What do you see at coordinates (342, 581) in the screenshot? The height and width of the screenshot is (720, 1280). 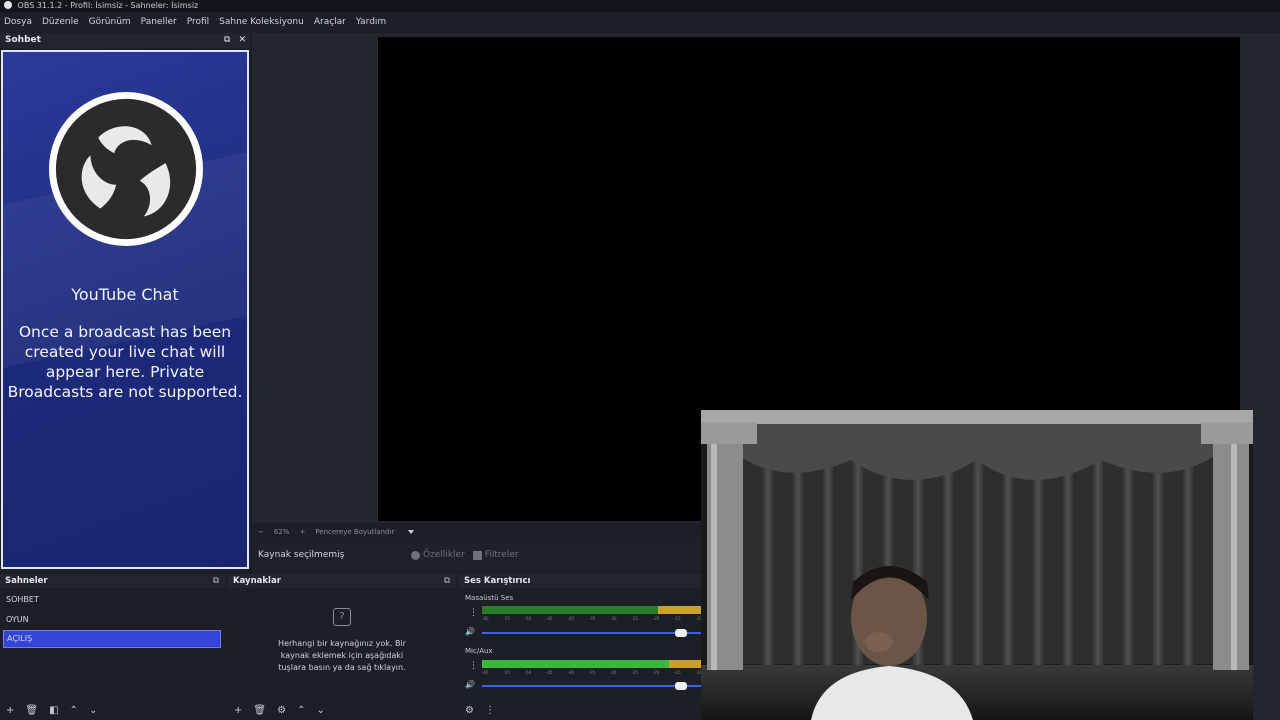 I see `sources-header: Kaynaklar ⧉` at bounding box center [342, 581].